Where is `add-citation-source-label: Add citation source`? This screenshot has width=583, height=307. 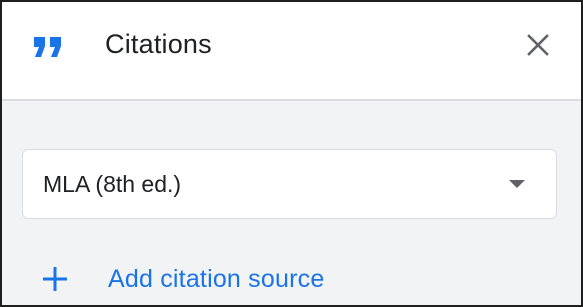
add-citation-source-label: Add citation source is located at coordinates (216, 279).